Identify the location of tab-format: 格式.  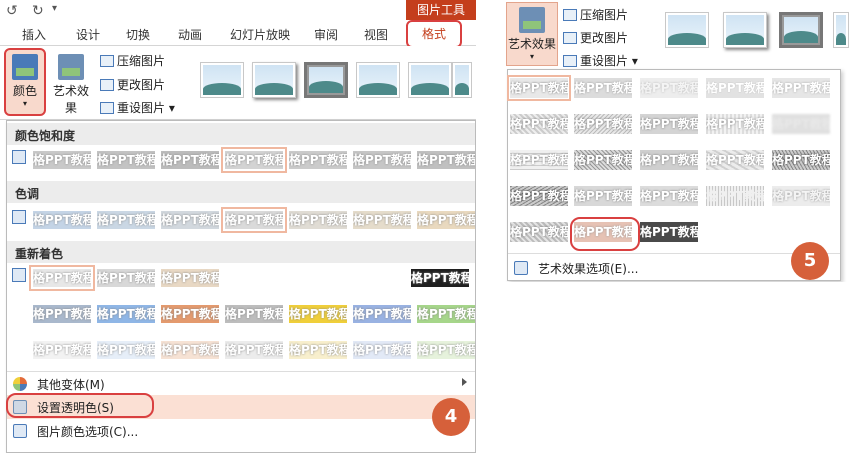
(434, 34).